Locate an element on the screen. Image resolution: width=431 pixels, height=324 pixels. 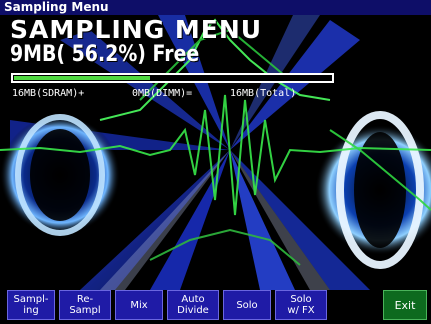
auto-divide-button: Auto Divide is located at coordinates (193, 305).